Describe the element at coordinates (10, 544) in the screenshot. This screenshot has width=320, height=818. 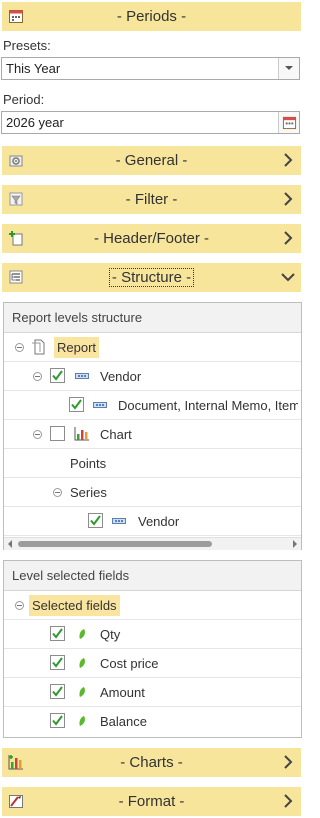
I see `scroll-left-icon` at that location.